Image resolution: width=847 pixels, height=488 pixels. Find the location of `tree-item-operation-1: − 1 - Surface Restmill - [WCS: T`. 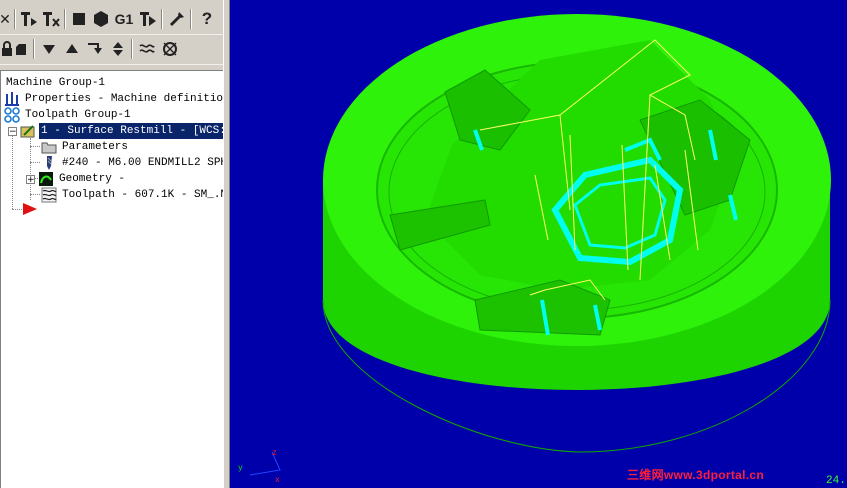

tree-item-operation-1: − 1 - Surface Restmill - [WCS: T is located at coordinates (115, 131).